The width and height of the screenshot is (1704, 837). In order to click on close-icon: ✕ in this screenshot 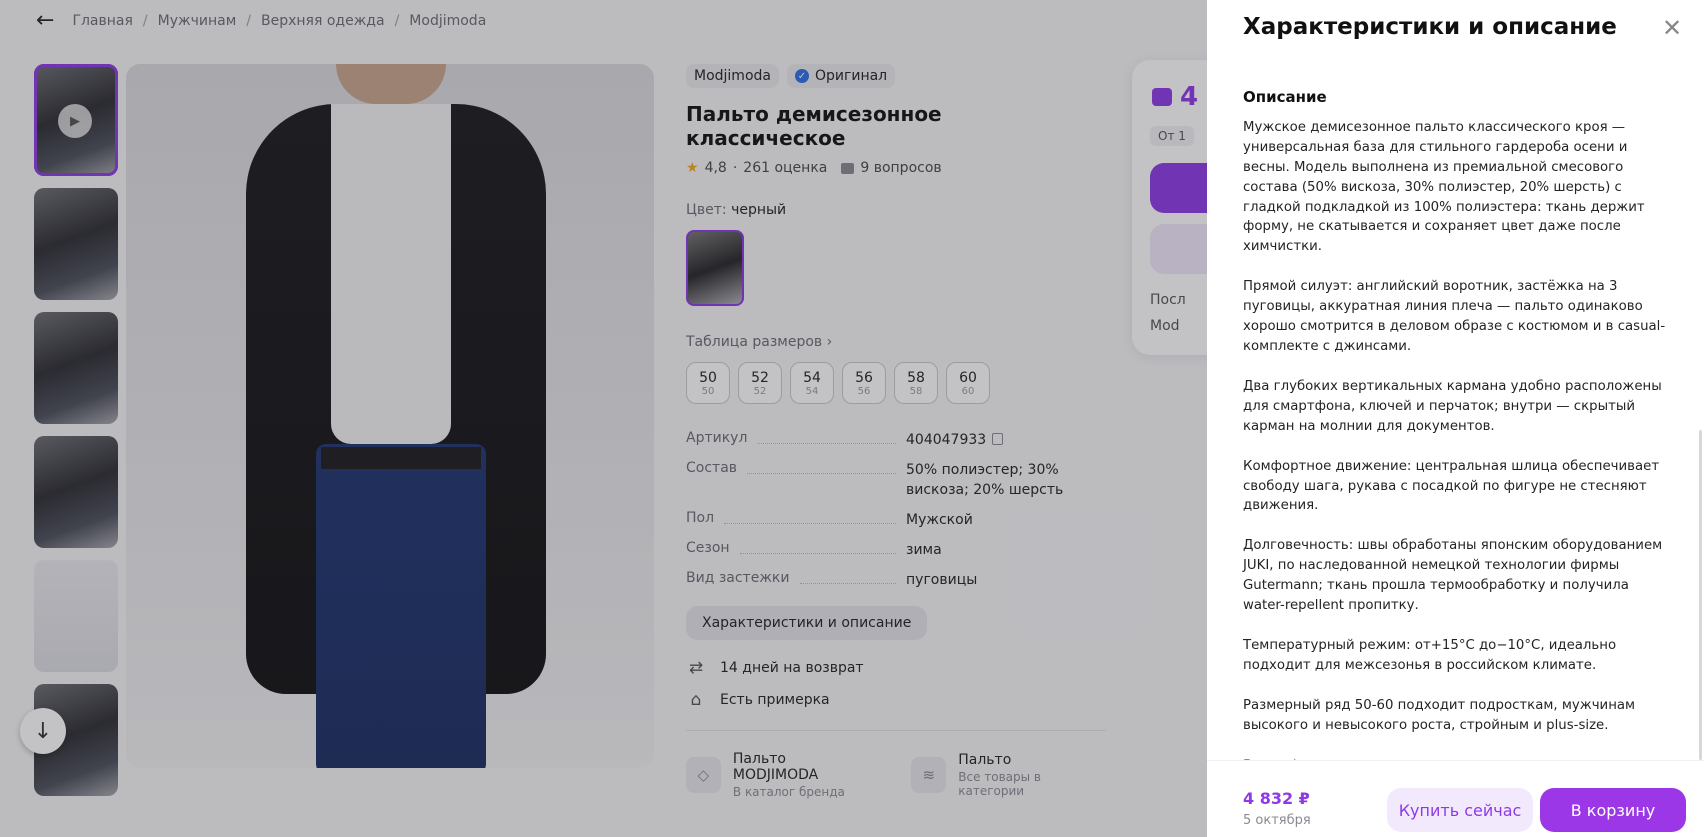, I will do `click(1672, 28)`.